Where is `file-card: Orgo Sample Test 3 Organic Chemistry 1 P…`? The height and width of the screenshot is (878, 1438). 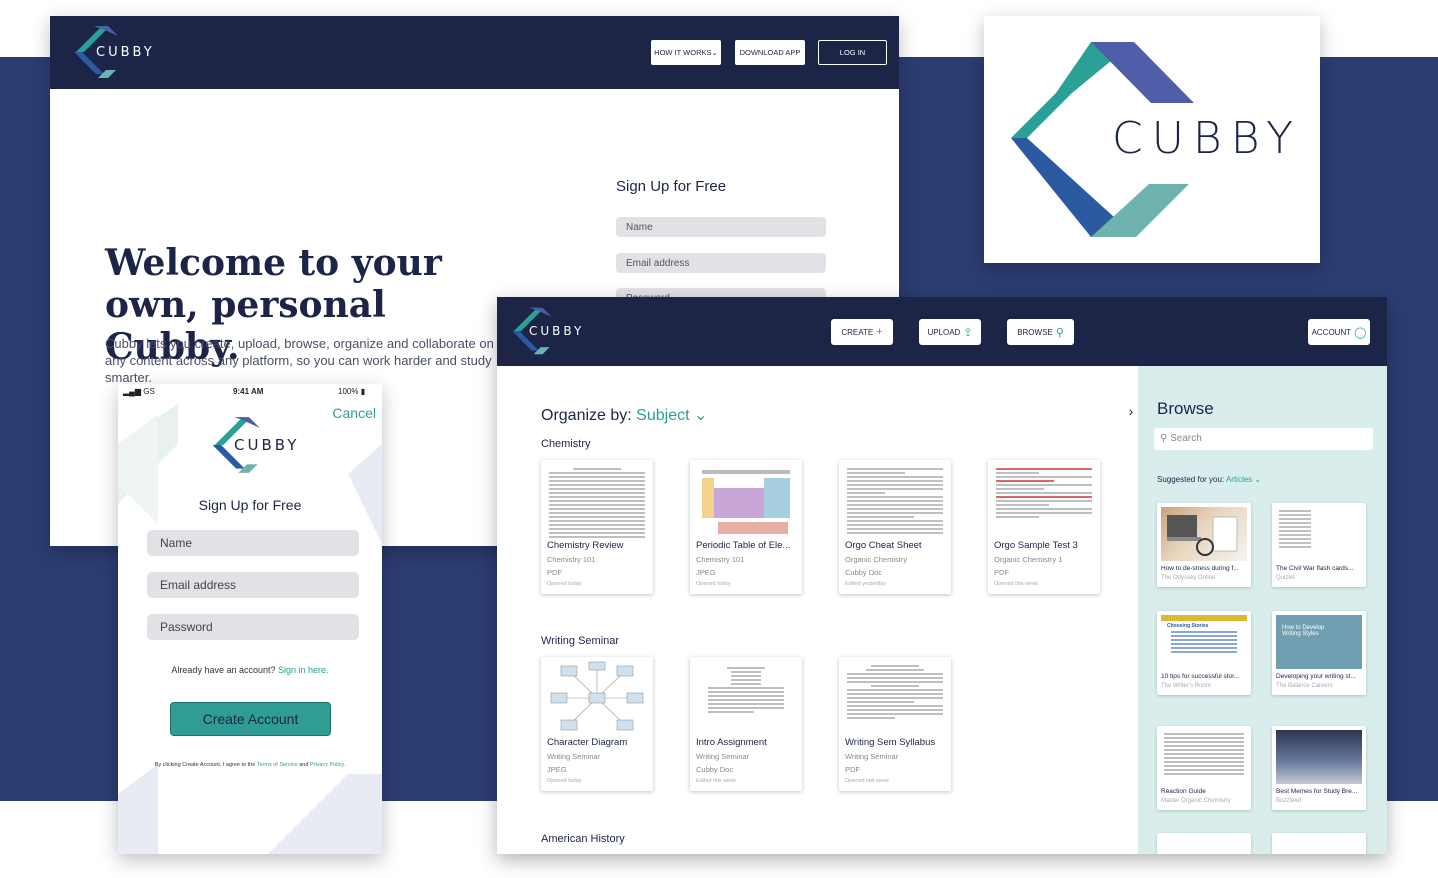 file-card: Orgo Sample Test 3 Organic Chemistry 1 P… is located at coordinates (1044, 527).